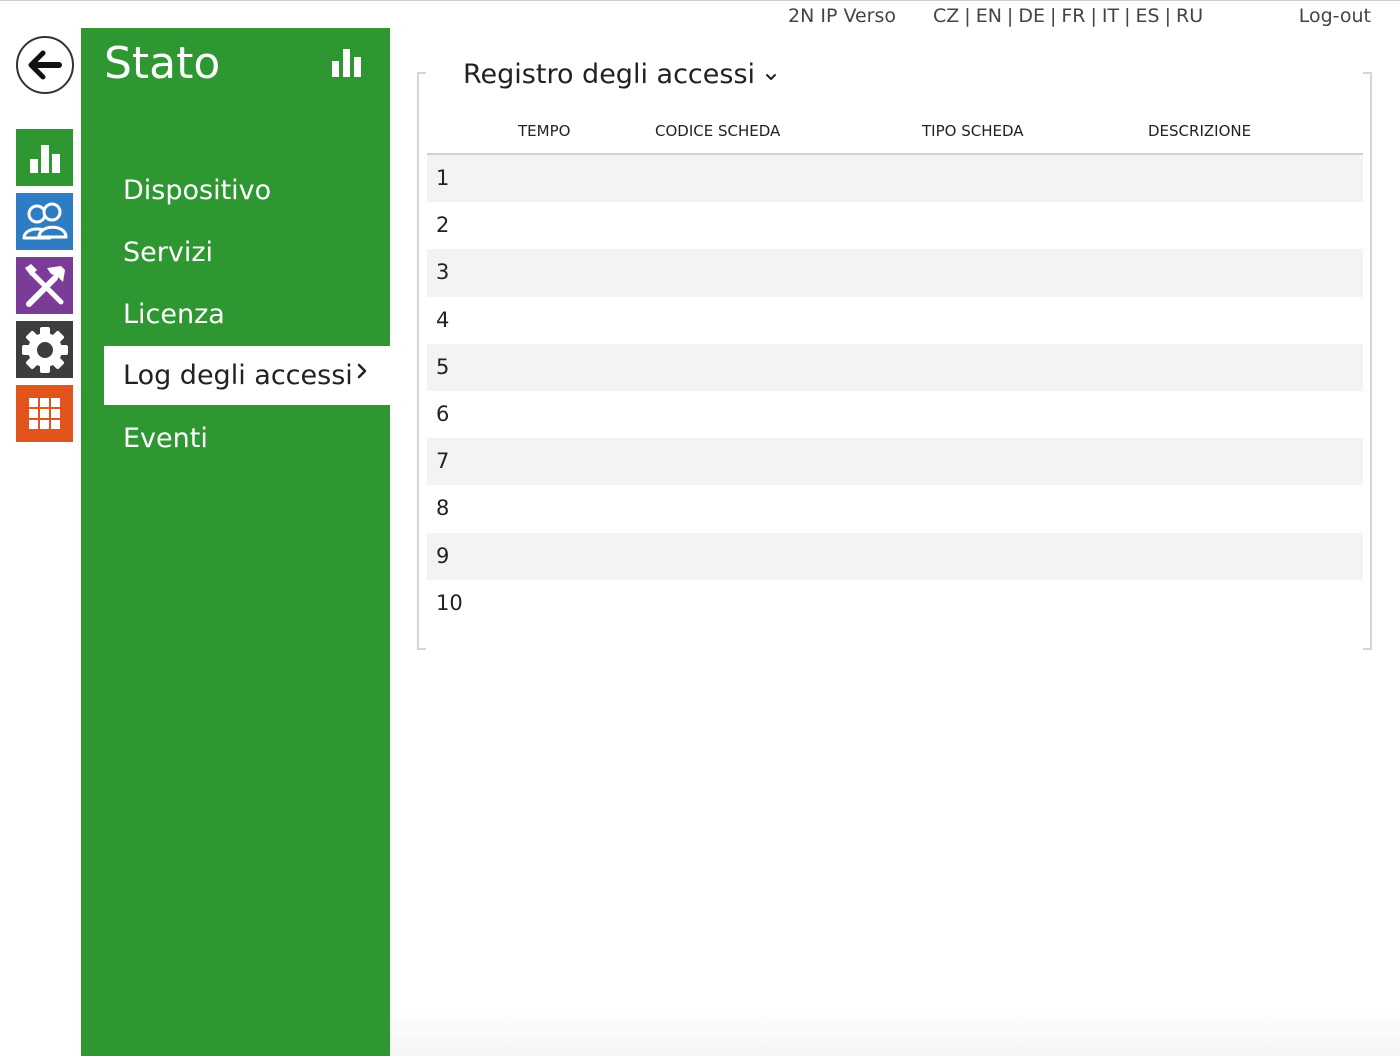 This screenshot has height=1056, width=1400. What do you see at coordinates (895, 508) in the screenshot?
I see `table-row: 8` at bounding box center [895, 508].